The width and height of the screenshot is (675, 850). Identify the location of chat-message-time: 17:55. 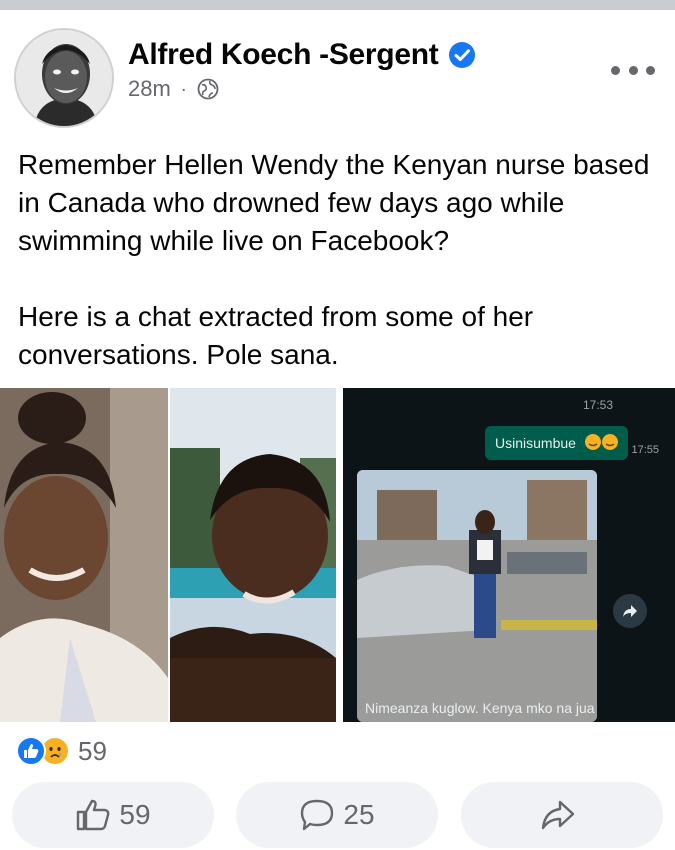
(645, 450).